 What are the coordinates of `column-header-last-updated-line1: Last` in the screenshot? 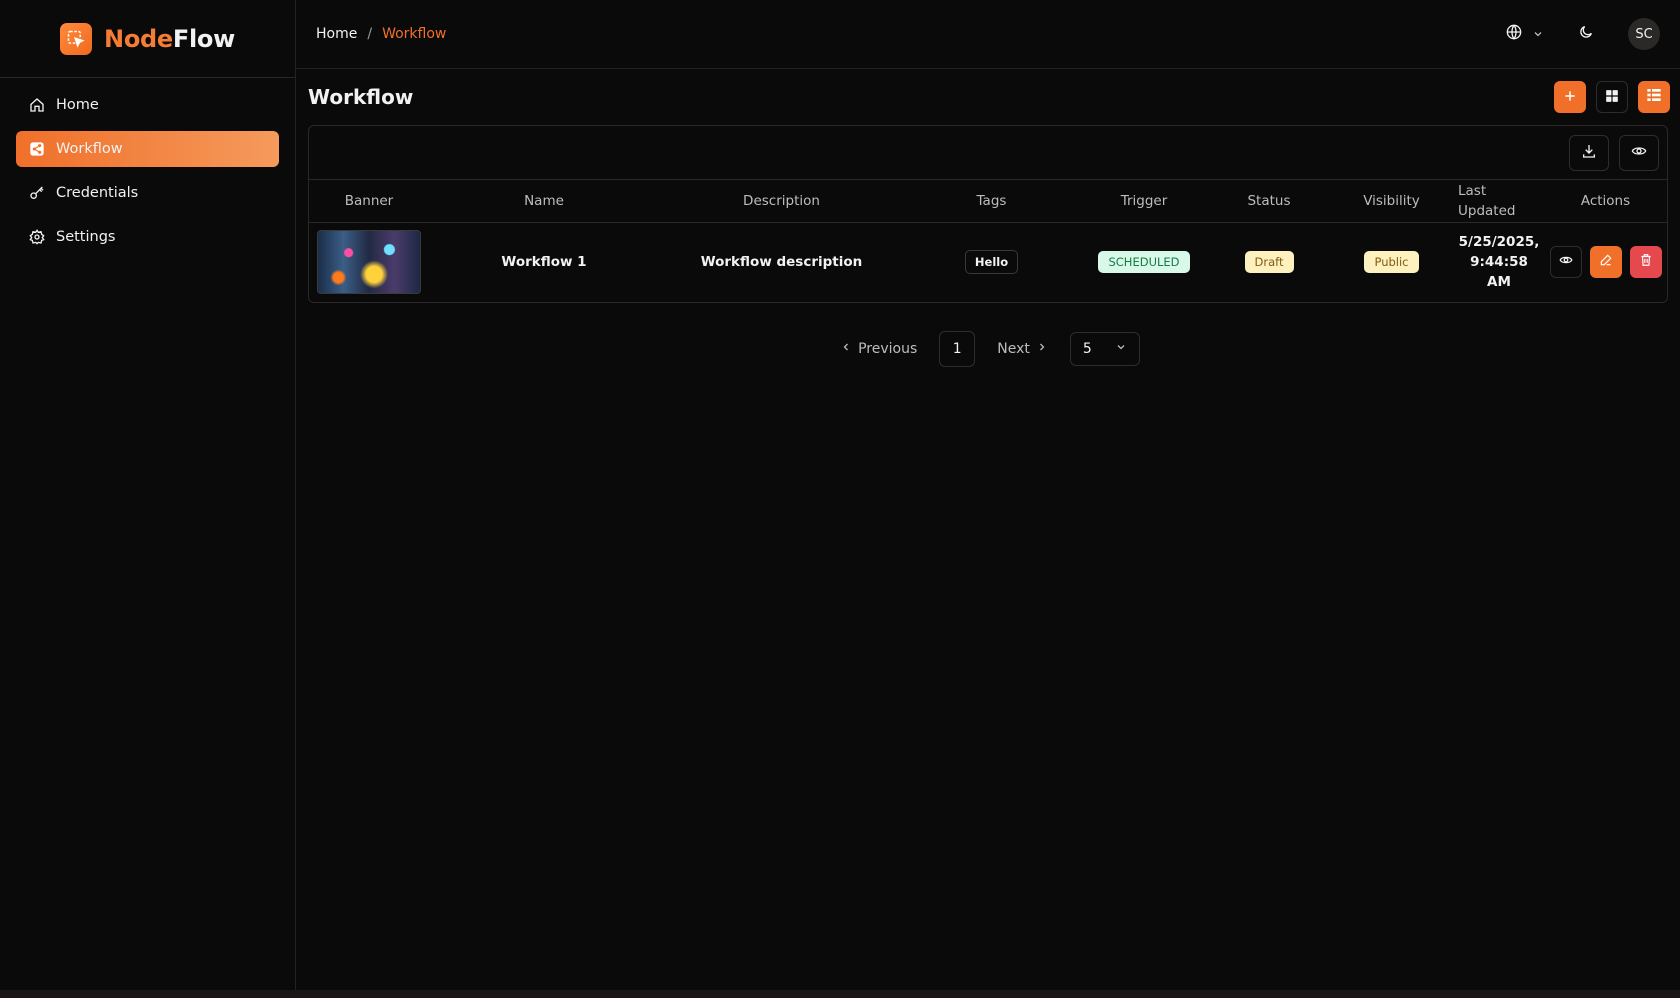 It's located at (1472, 190).